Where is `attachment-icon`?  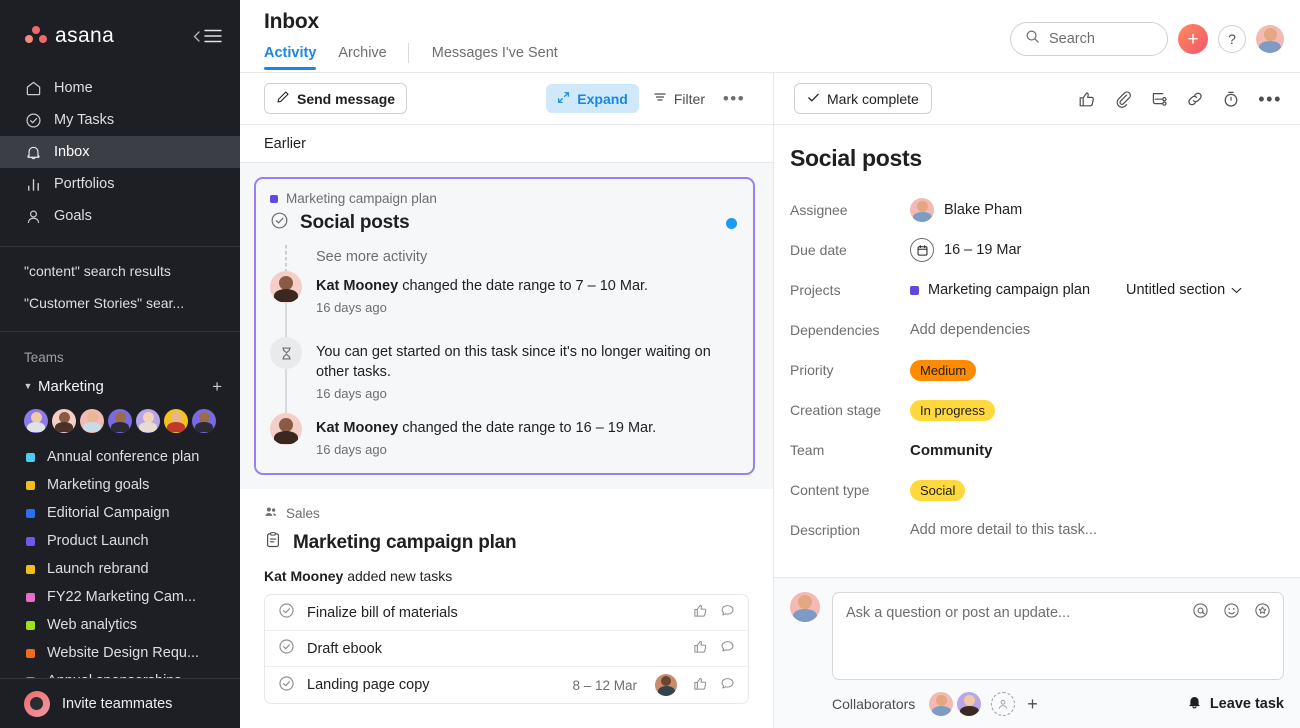 attachment-icon is located at coordinates (1123, 99).